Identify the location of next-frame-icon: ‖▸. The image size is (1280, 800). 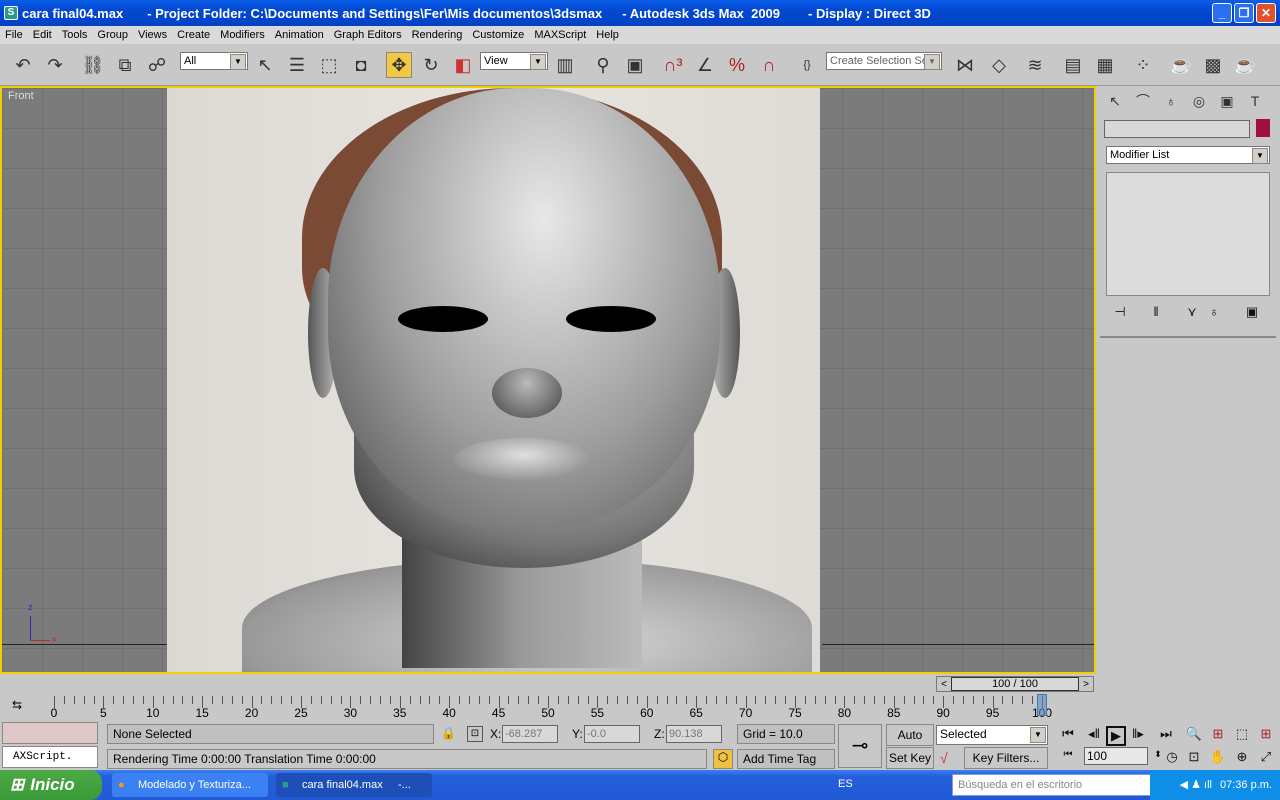
(1138, 734).